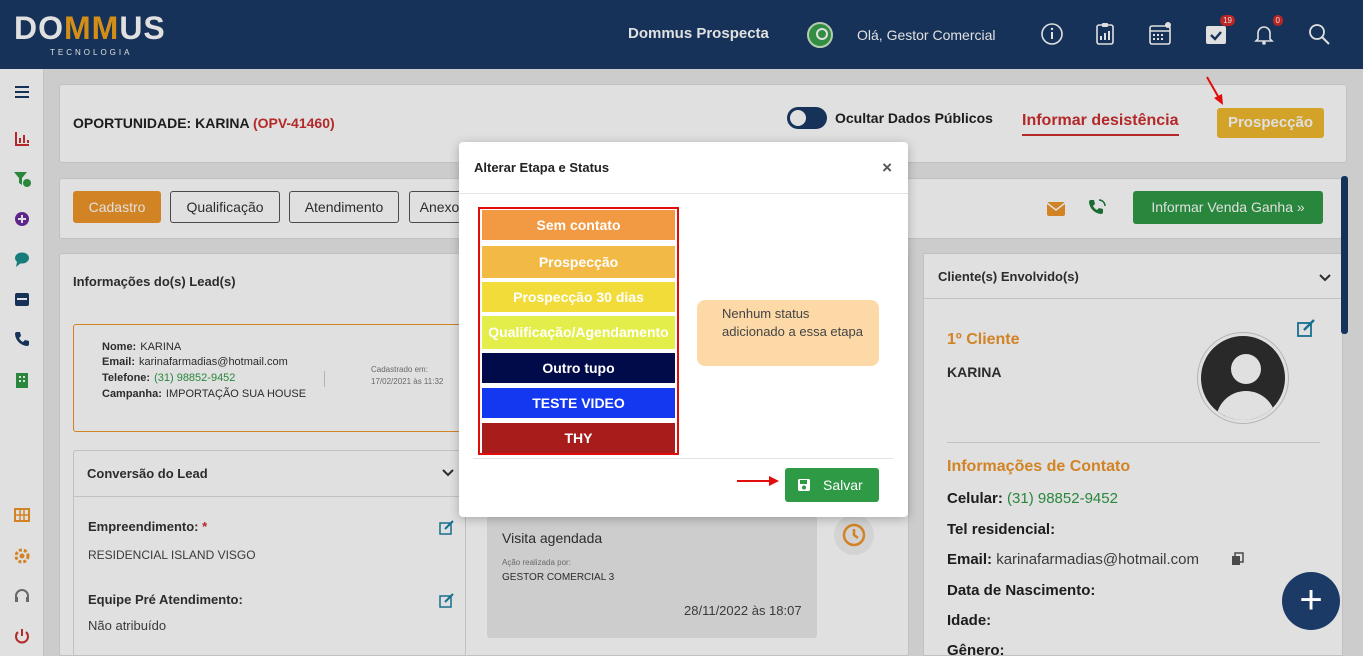  I want to click on stage-item-teste-video: TESTE VIDEO, so click(578, 403).